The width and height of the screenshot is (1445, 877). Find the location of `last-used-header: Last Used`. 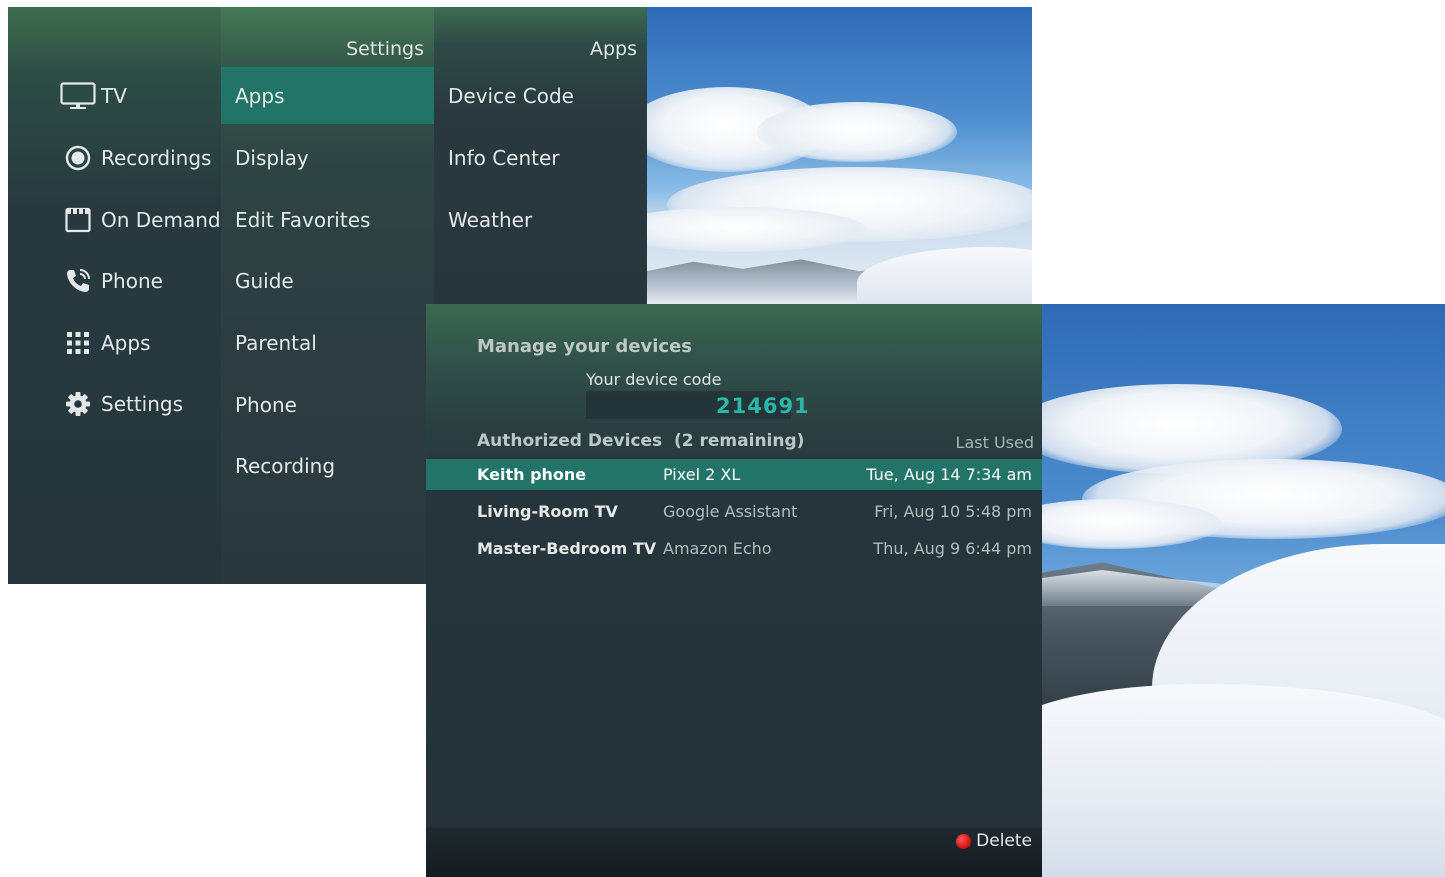

last-used-header: Last Used is located at coordinates (994, 442).